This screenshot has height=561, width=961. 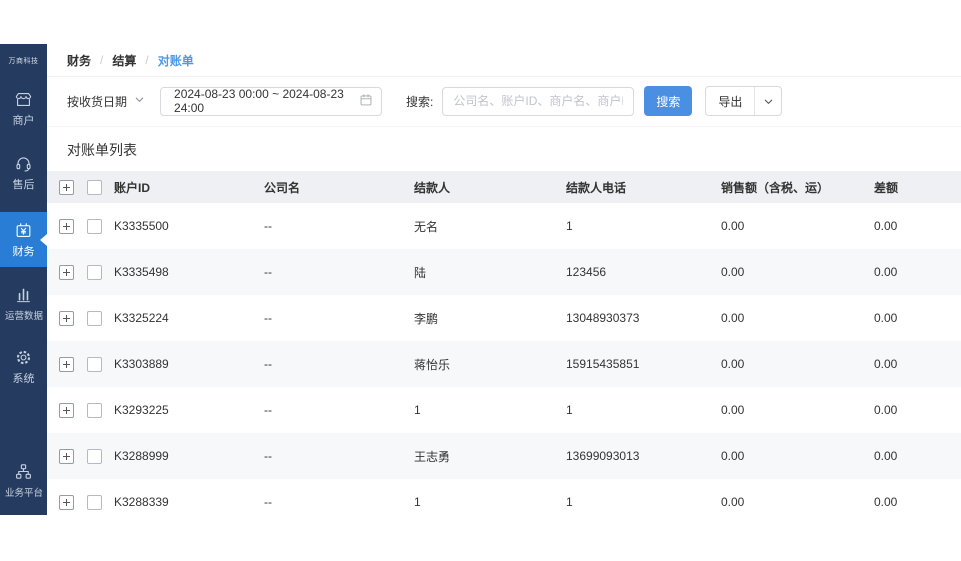 What do you see at coordinates (504, 272) in the screenshot?
I see `table-row: K3335498 -- 陆 123456 0.00 0.00` at bounding box center [504, 272].